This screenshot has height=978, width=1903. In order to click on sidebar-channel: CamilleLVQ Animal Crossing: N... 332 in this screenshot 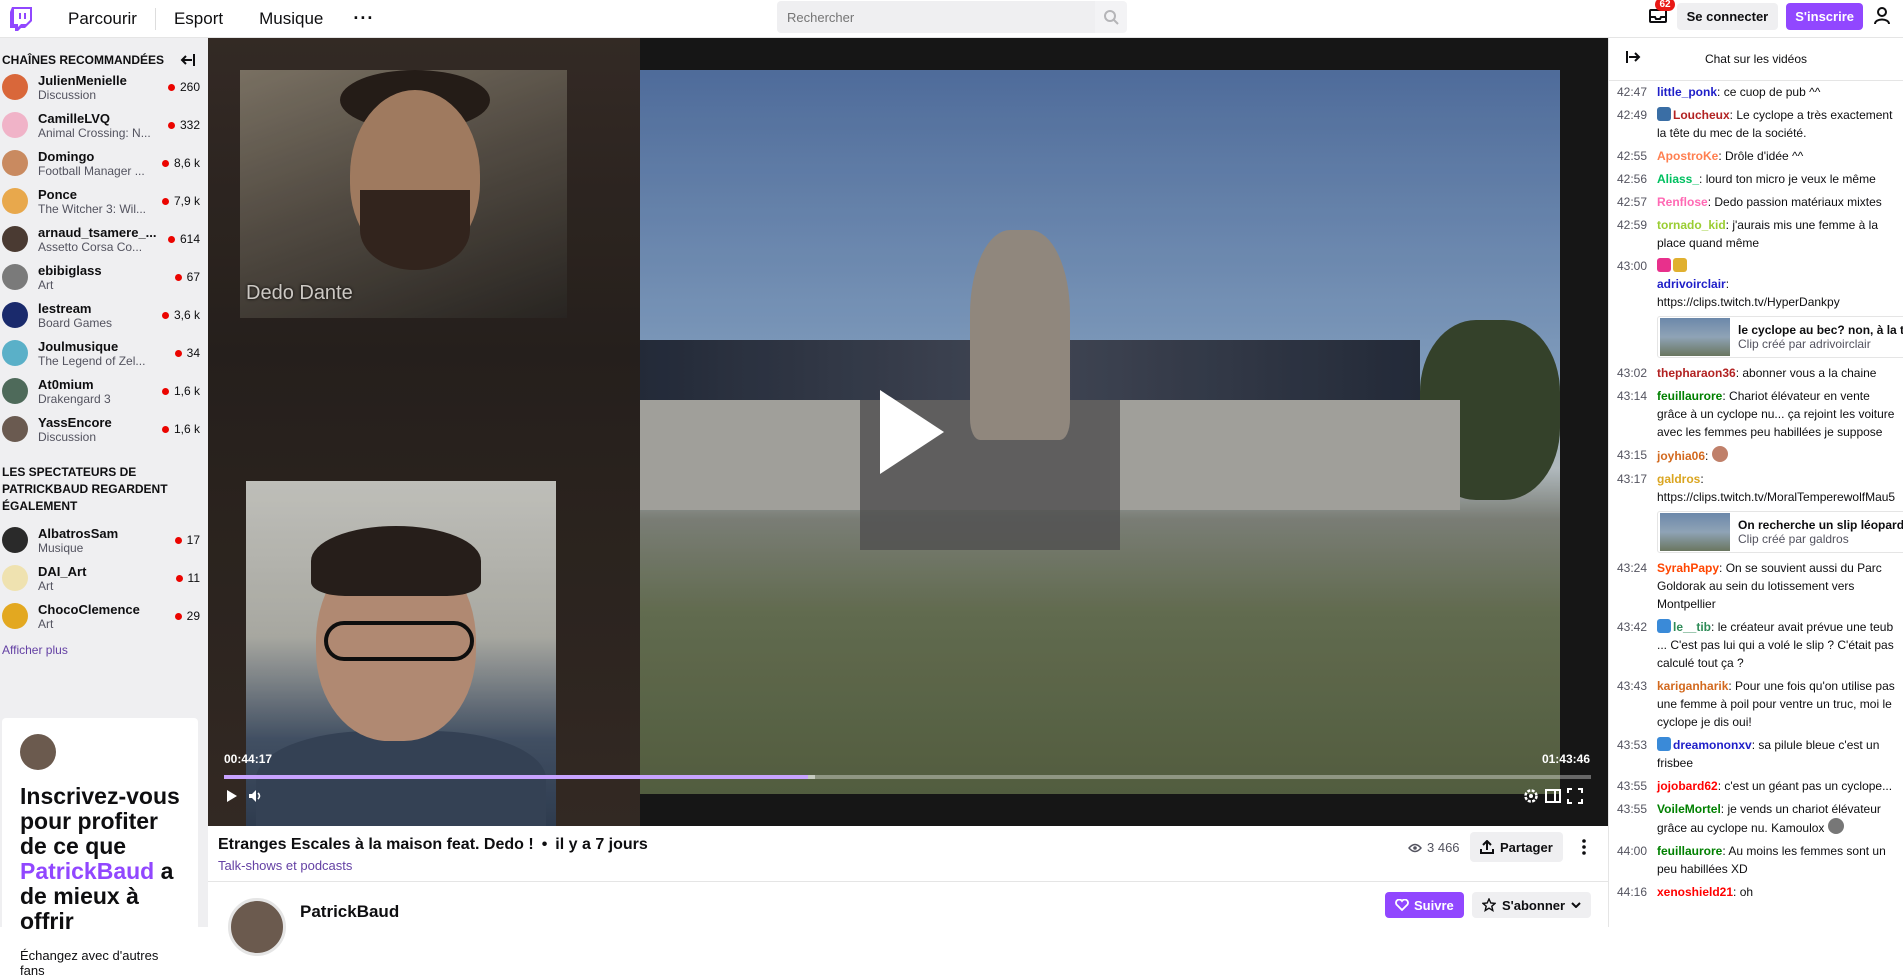, I will do `click(104, 125)`.